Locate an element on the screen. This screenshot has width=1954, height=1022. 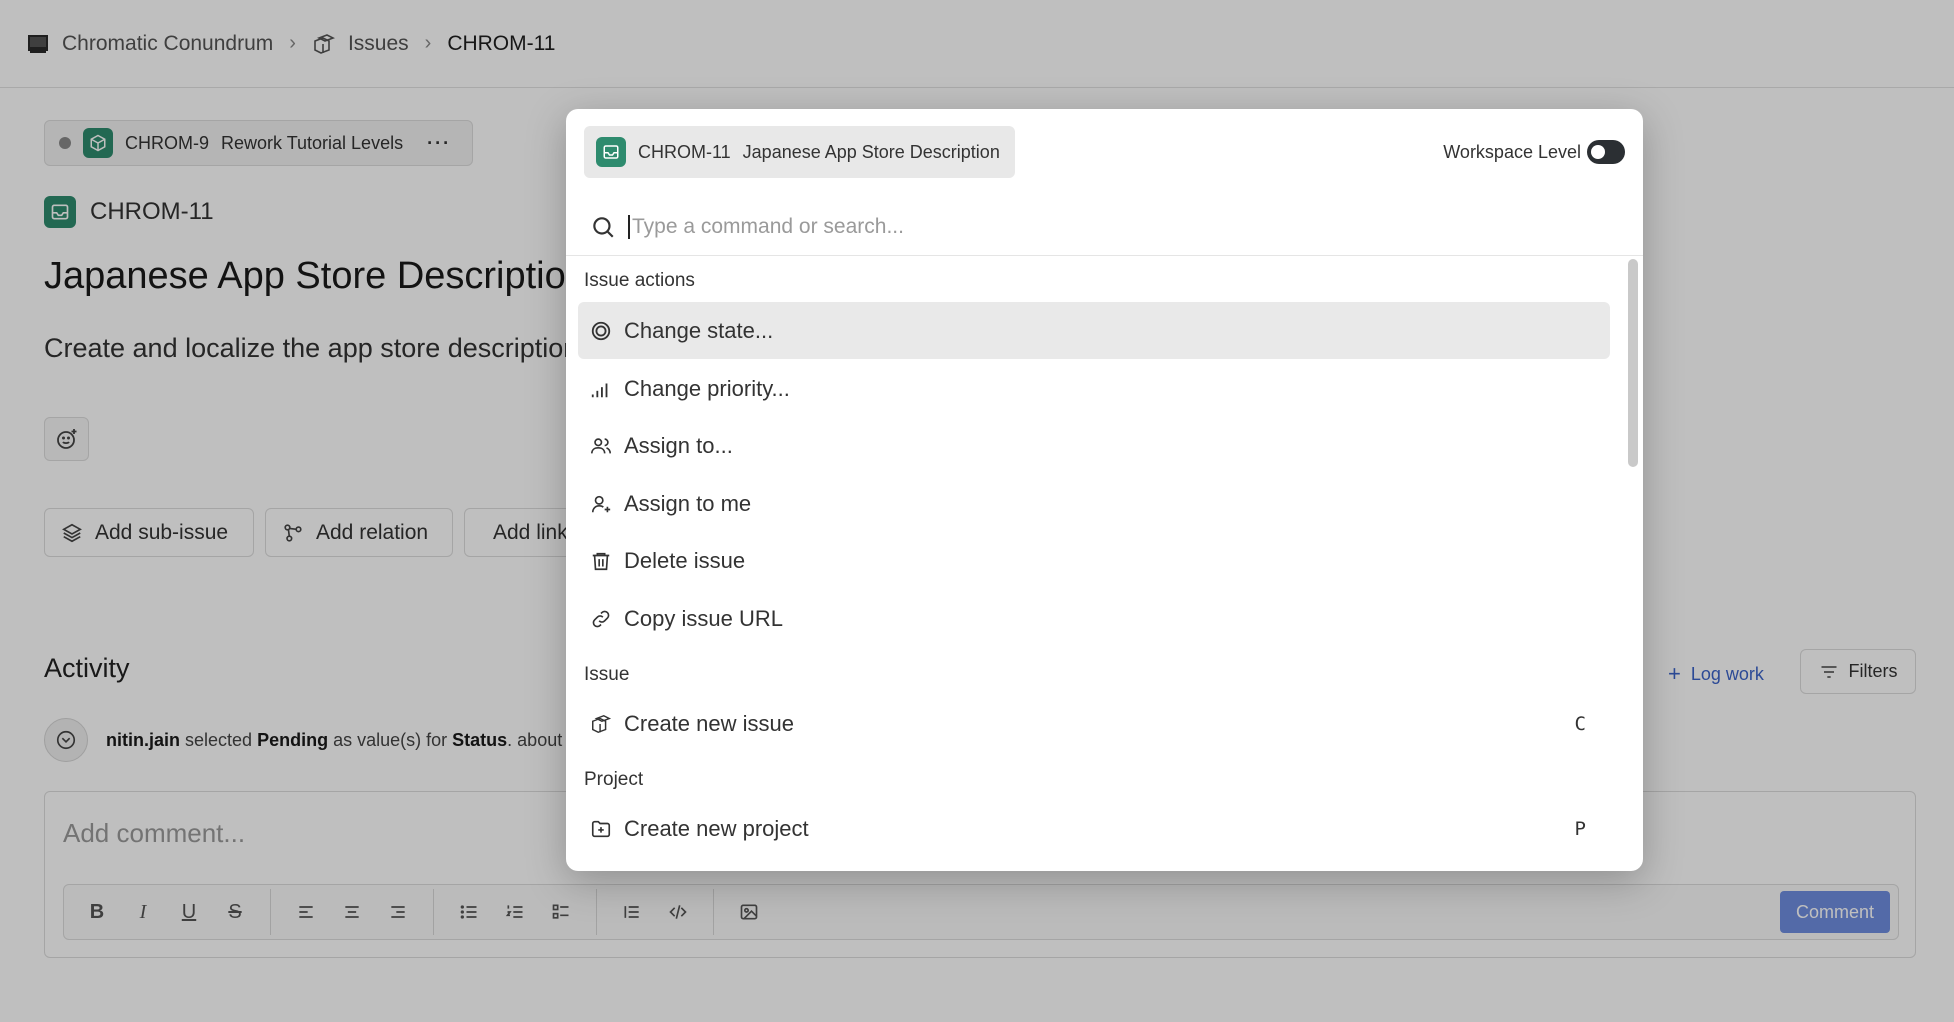
search-icon is located at coordinates (603, 227).